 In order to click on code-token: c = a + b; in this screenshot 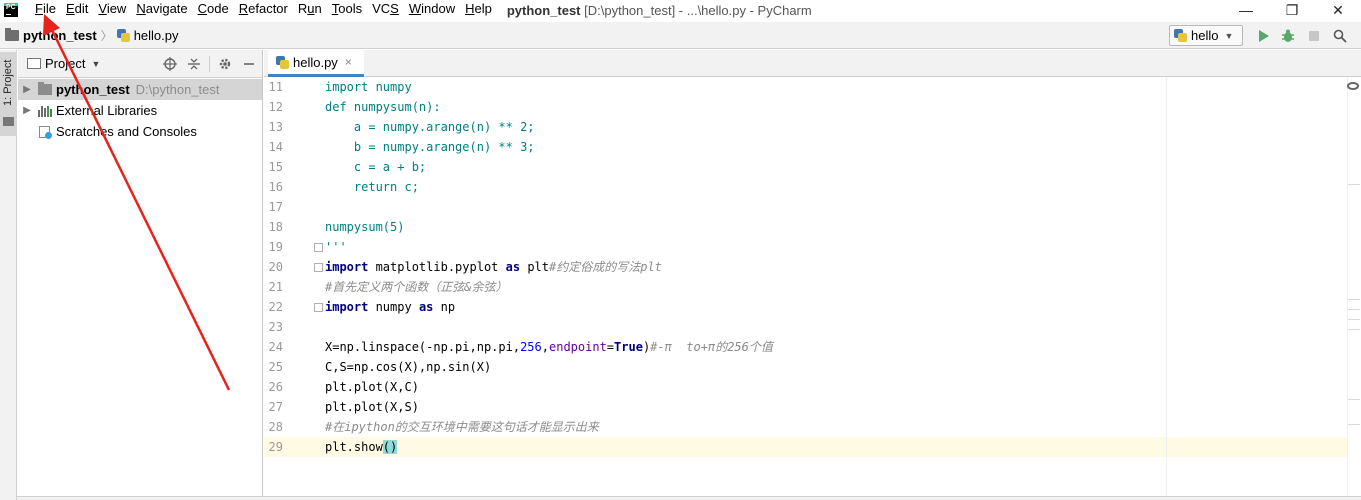, I will do `click(376, 167)`.